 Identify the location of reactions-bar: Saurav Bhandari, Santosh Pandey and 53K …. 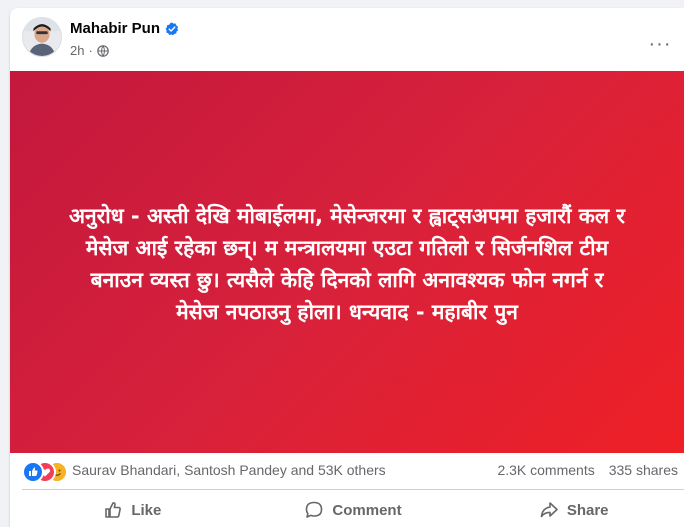
(347, 470).